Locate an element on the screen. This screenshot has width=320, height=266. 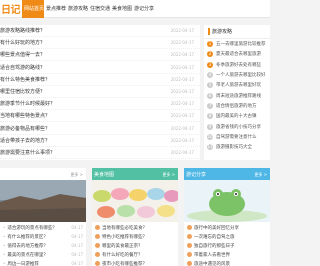
guide-item-title: 带老人旅游去哪里好玩 is located at coordinates (238, 85).